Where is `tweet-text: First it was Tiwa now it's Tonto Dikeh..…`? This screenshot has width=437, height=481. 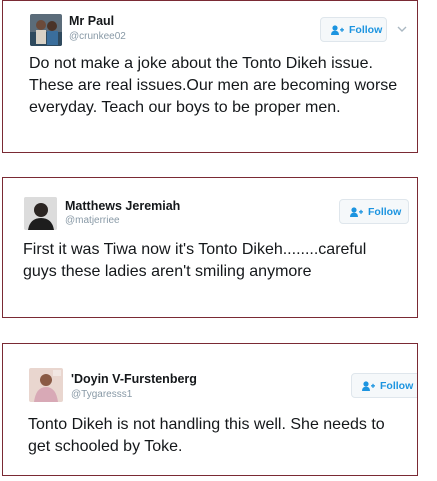 tweet-text: First it was Tiwa now it's Tonto Dikeh..… is located at coordinates (195, 260).